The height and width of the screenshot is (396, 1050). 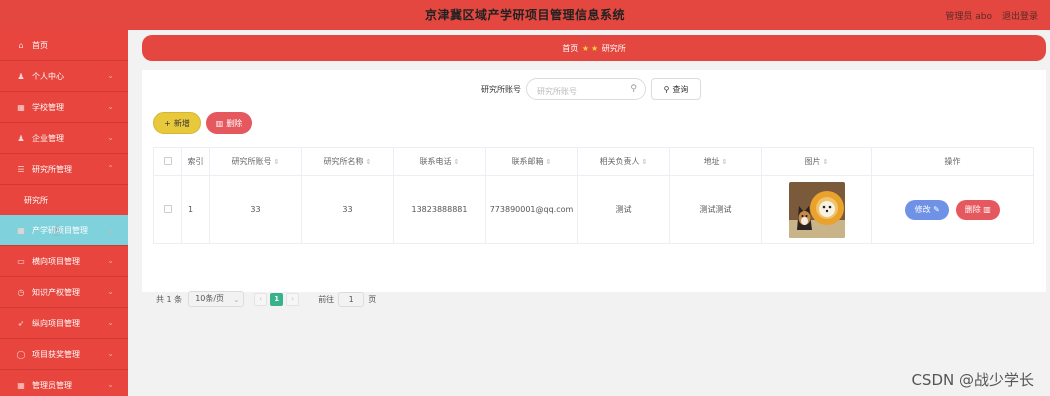 I want to click on top-bar: 京津冀区域产学研项目管理信息系统 管理员 abo 退出登录, so click(x=525, y=15).